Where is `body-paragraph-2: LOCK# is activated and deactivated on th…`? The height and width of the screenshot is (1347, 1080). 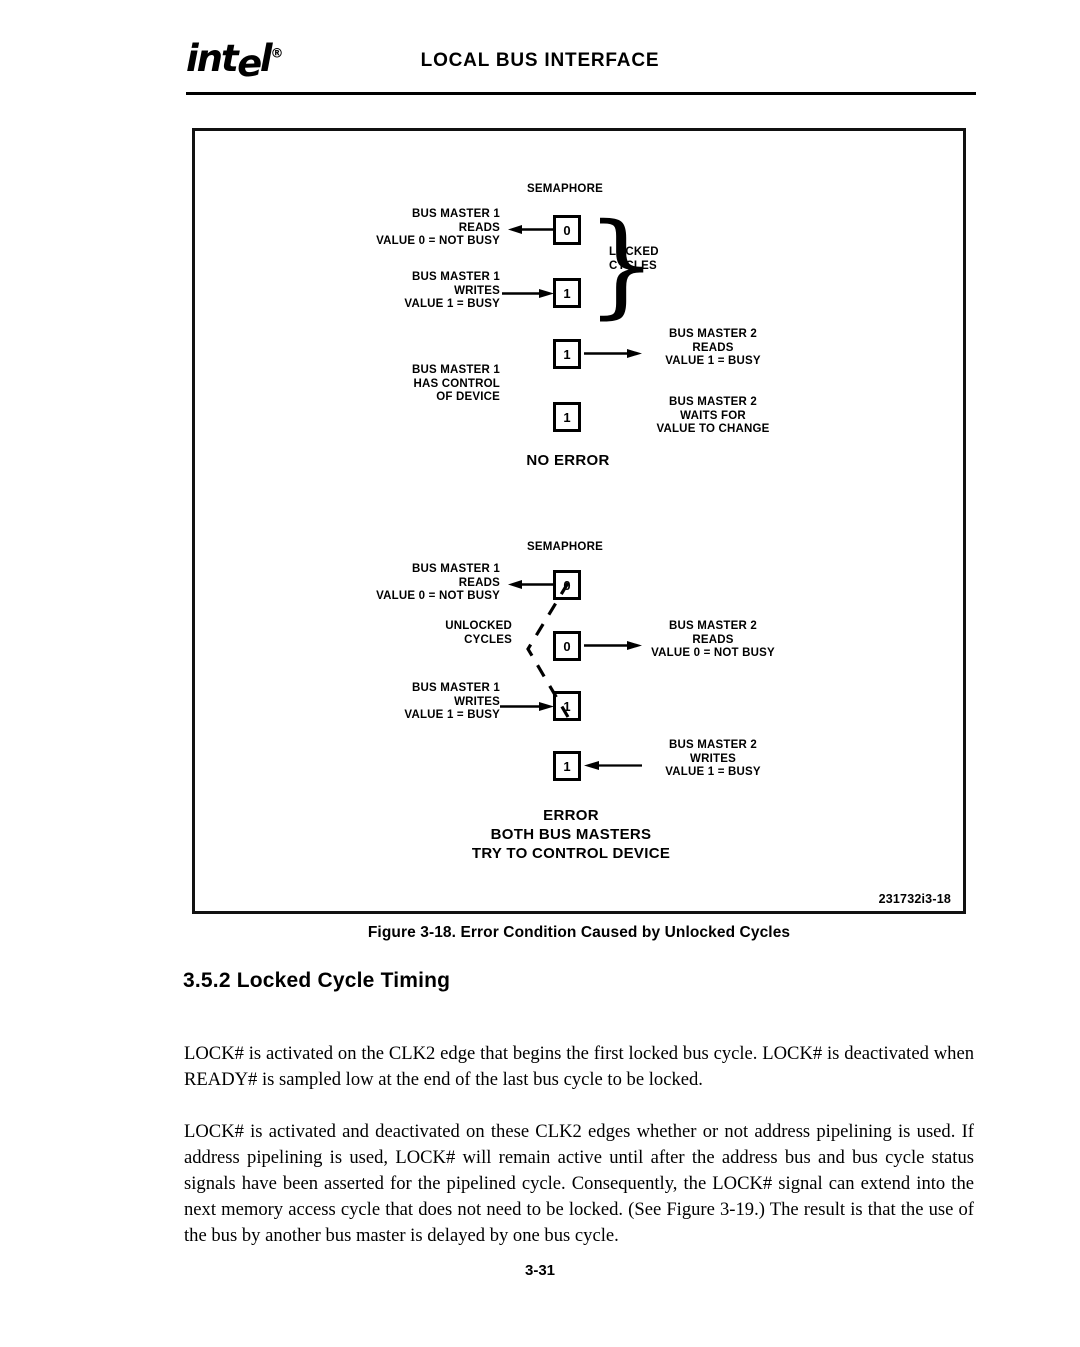 body-paragraph-2: LOCK# is activated and deactivated on th… is located at coordinates (579, 1183).